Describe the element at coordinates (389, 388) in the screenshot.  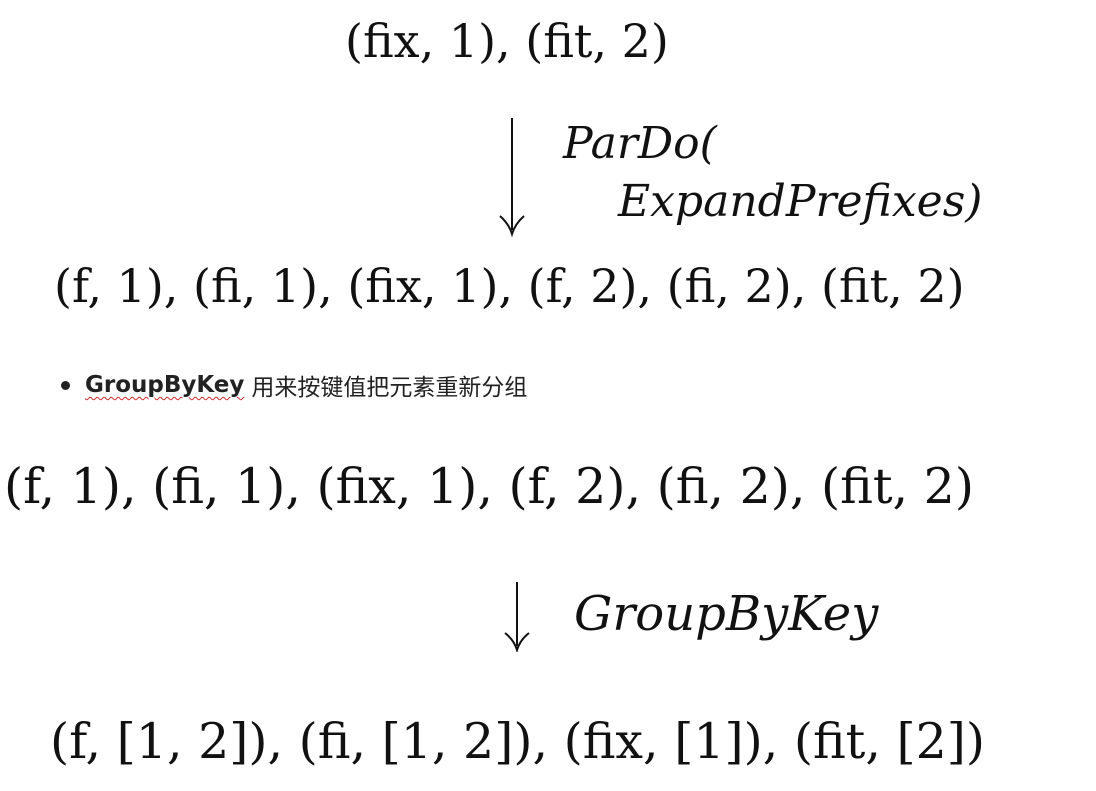
I see `bullet-description: 用来按键值把元素重新分组` at that location.